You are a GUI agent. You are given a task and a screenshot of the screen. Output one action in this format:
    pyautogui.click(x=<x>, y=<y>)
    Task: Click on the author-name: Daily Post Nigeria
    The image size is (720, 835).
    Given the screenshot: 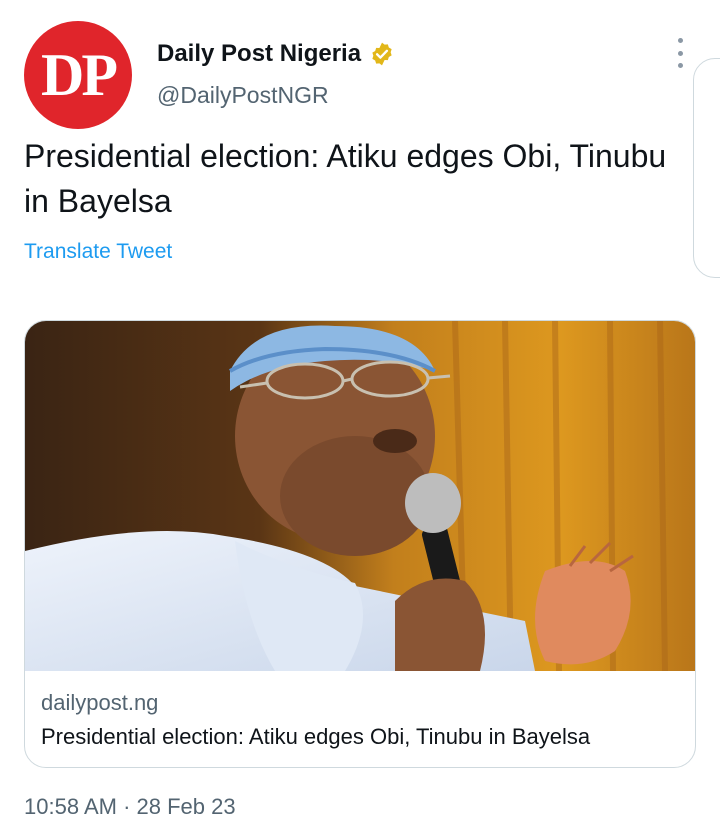 What is the action you would take?
    pyautogui.click(x=259, y=54)
    